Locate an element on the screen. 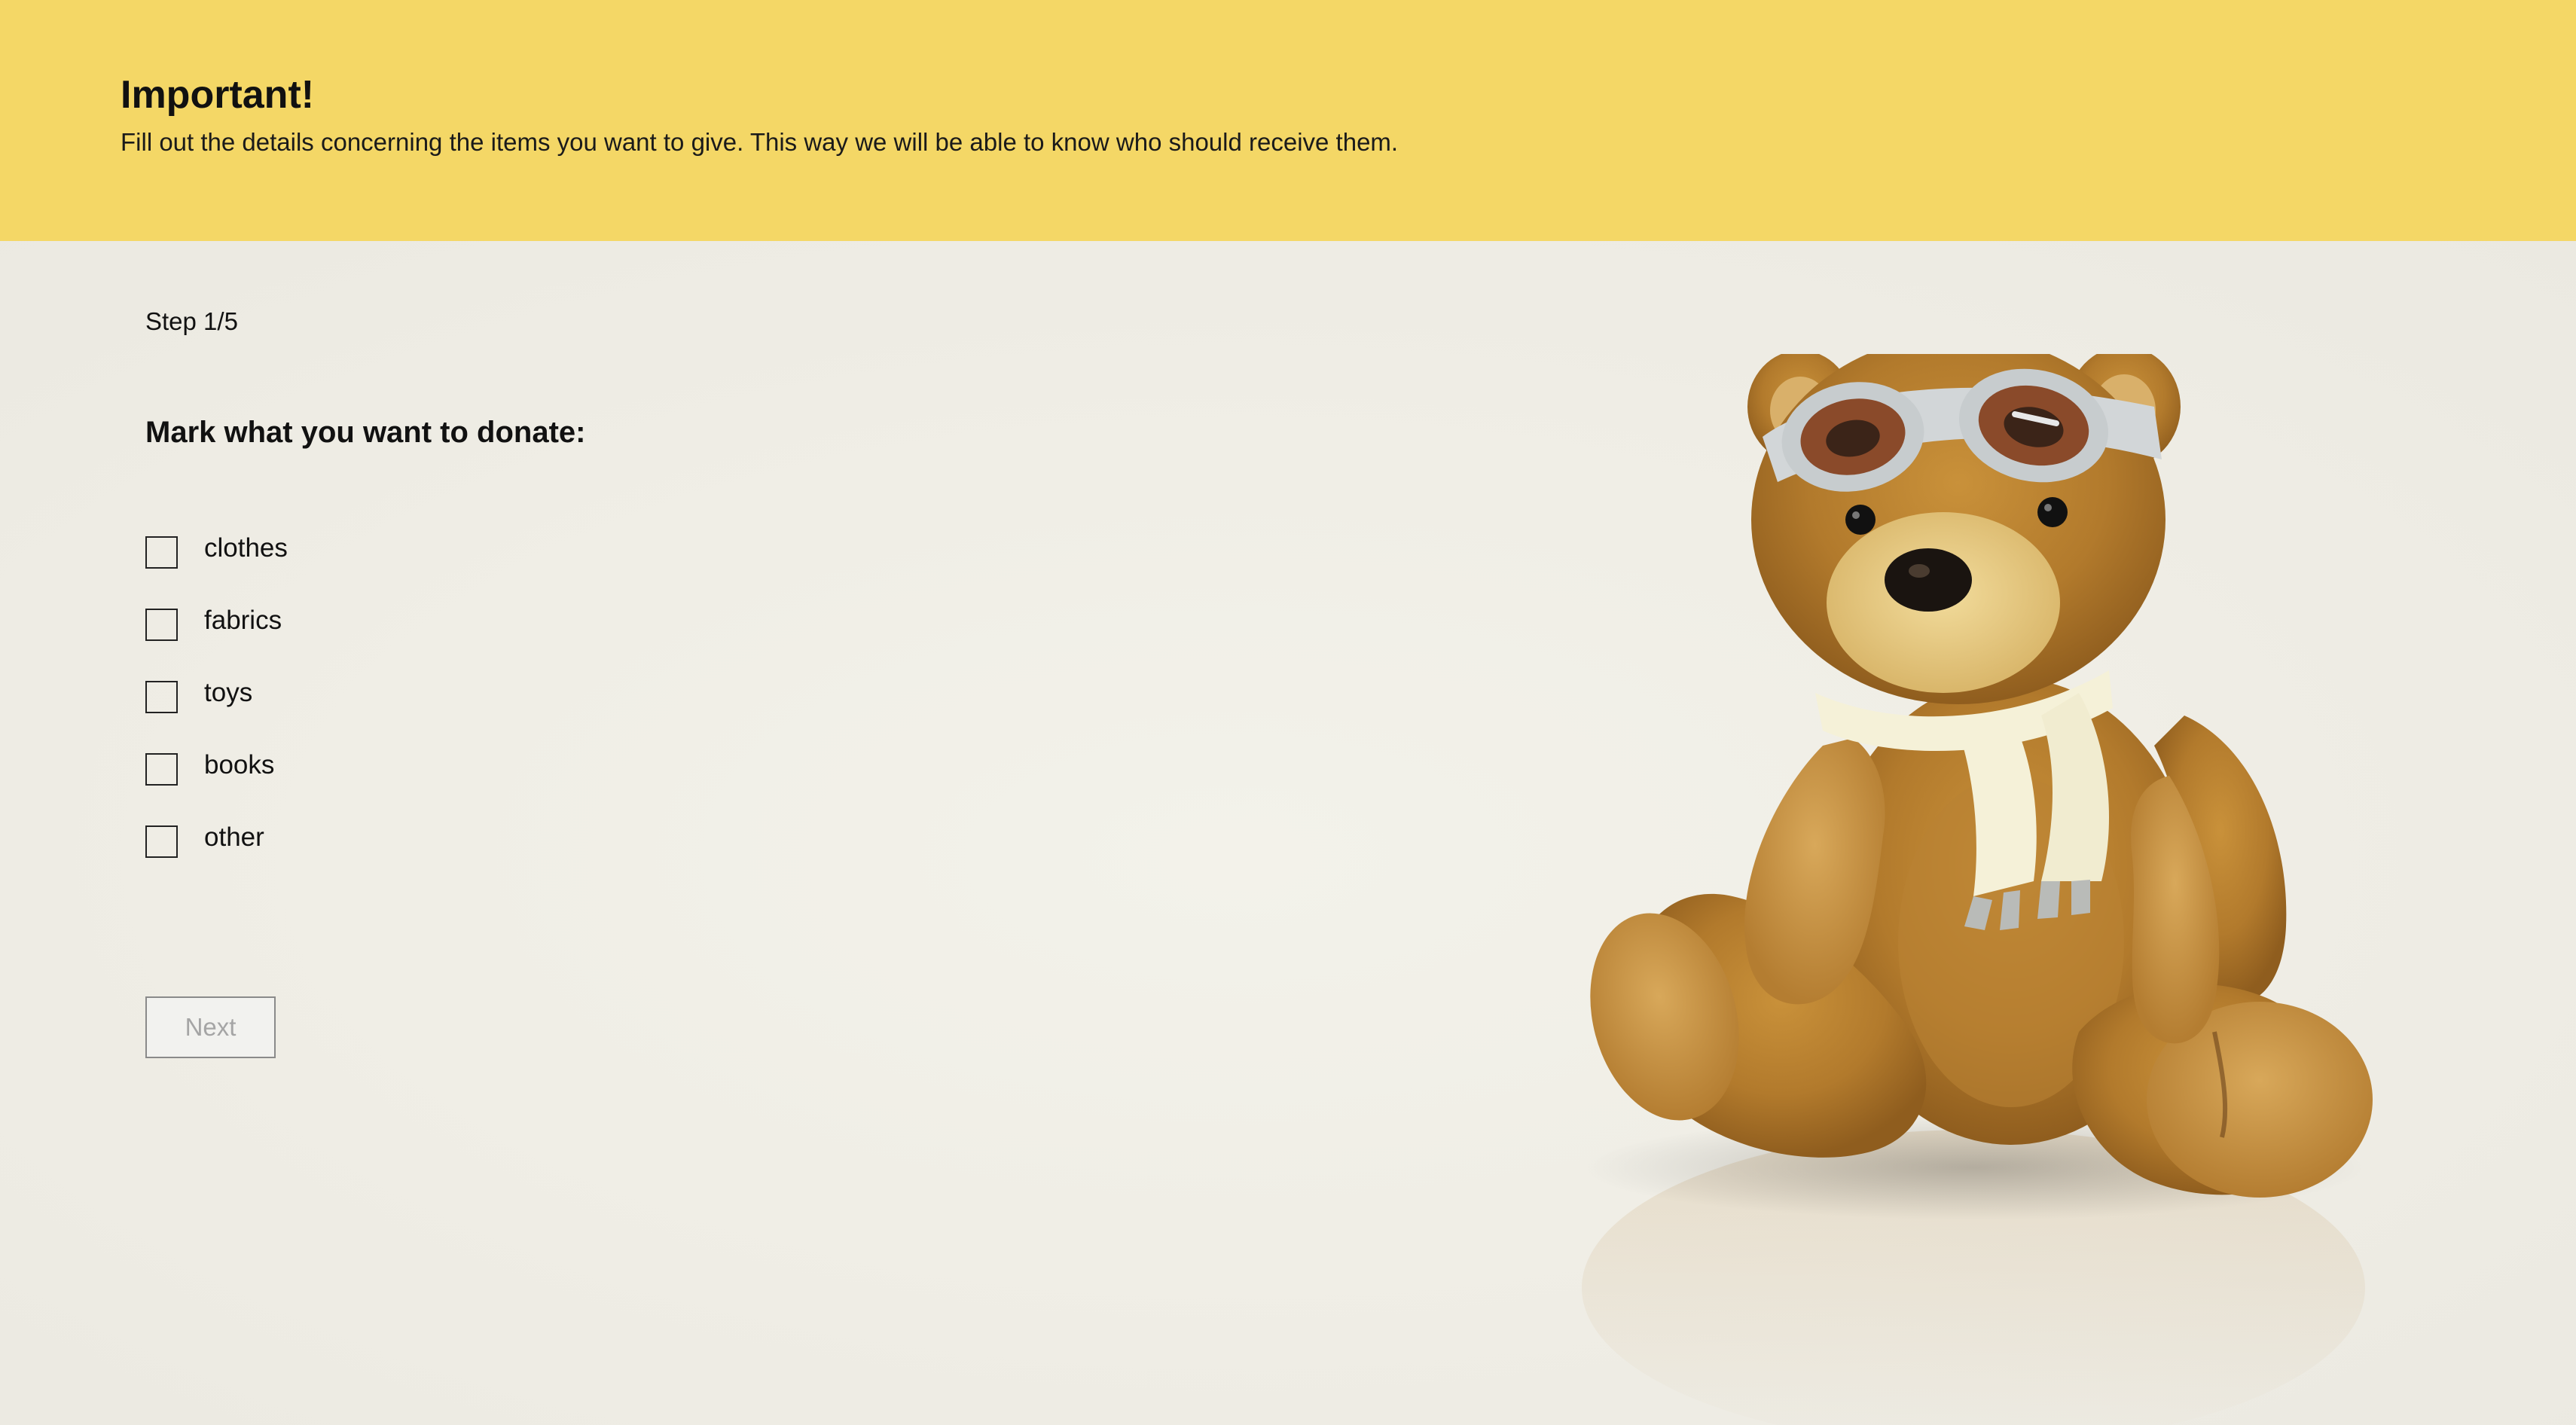  fabrics-checkbox is located at coordinates (162, 624).